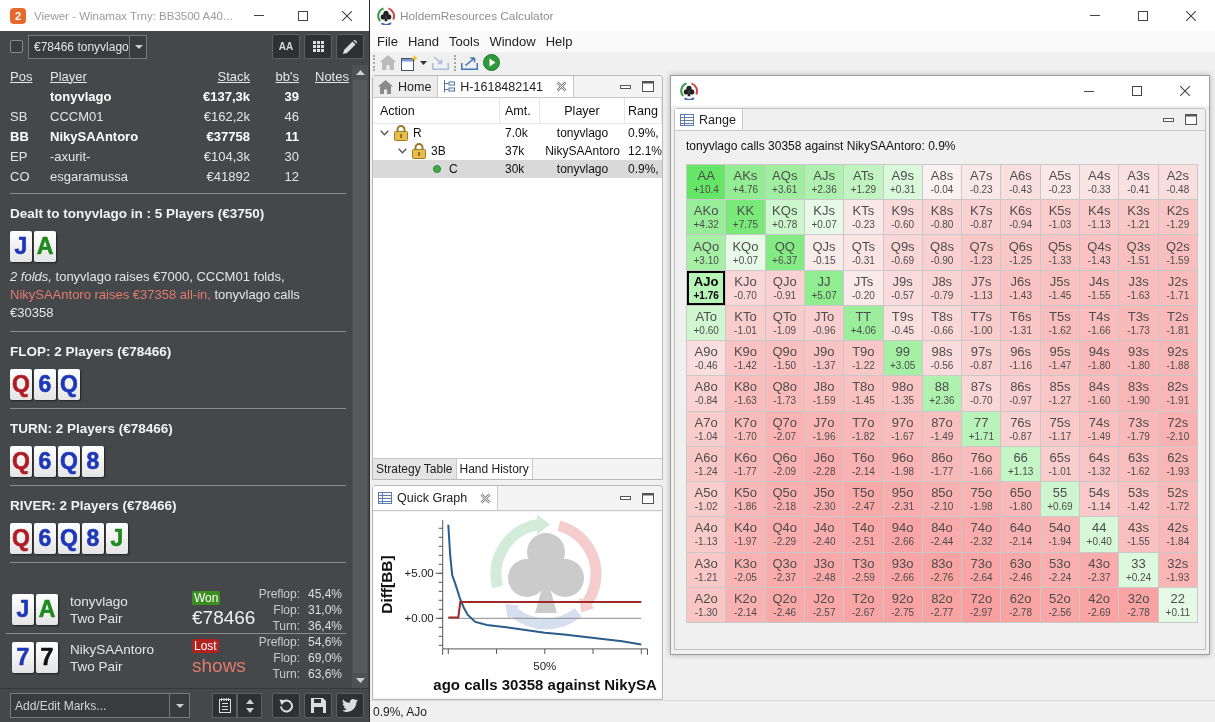  What do you see at coordinates (745, 217) in the screenshot?
I see `hand-cell: KK +7.75` at bounding box center [745, 217].